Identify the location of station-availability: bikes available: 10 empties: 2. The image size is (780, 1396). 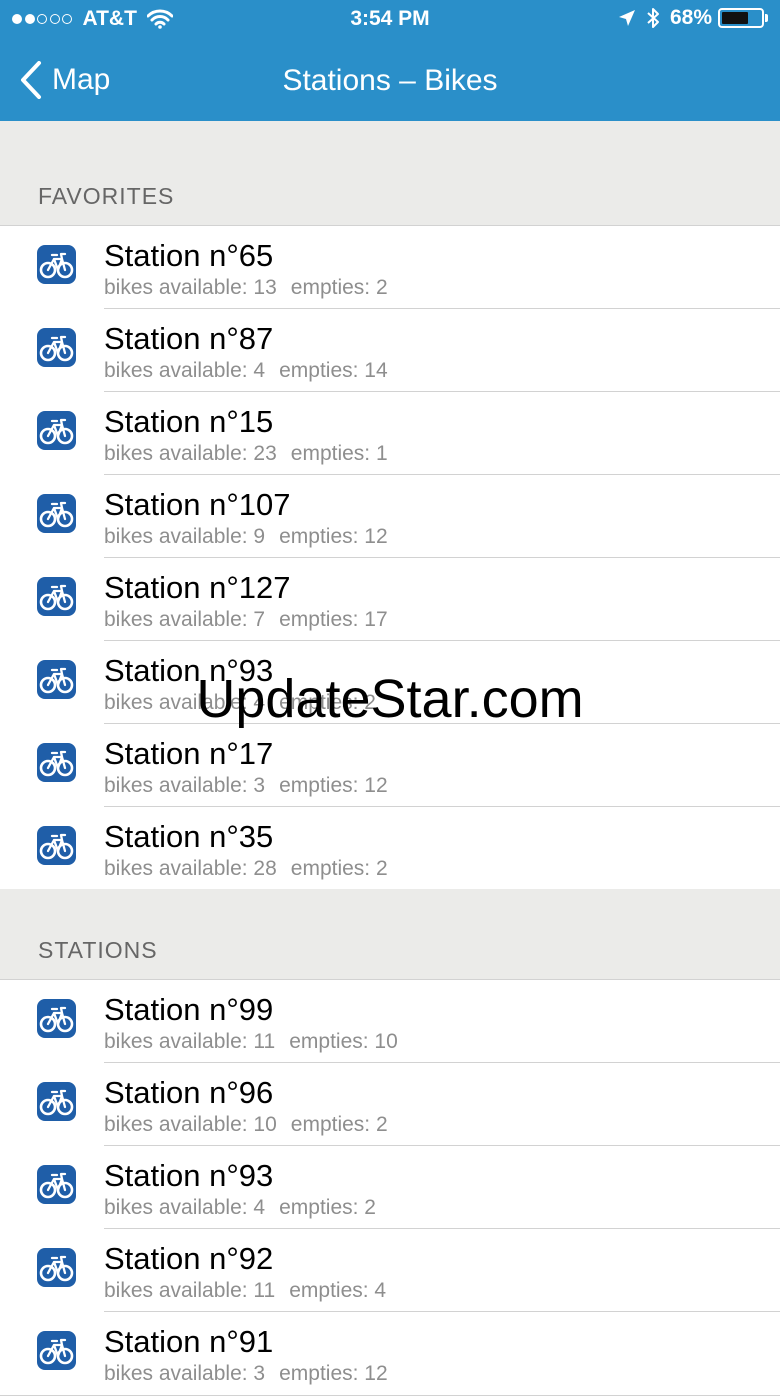
(246, 1125).